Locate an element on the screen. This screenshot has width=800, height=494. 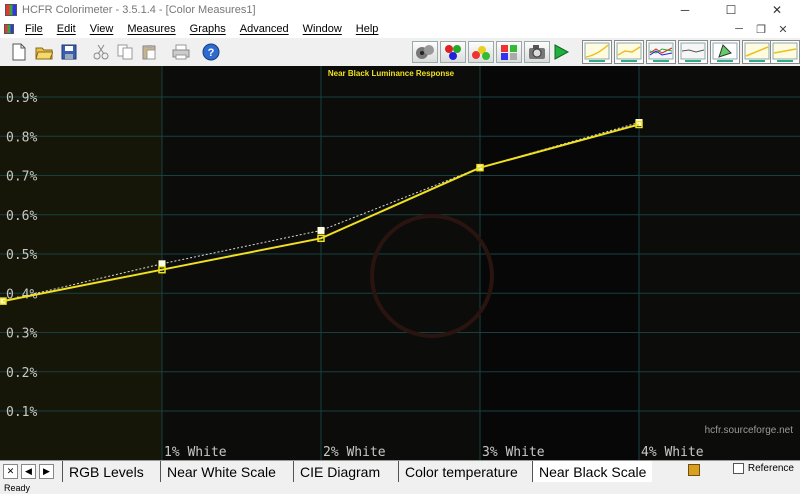
rgb-dots-icon is located at coordinates (453, 52).